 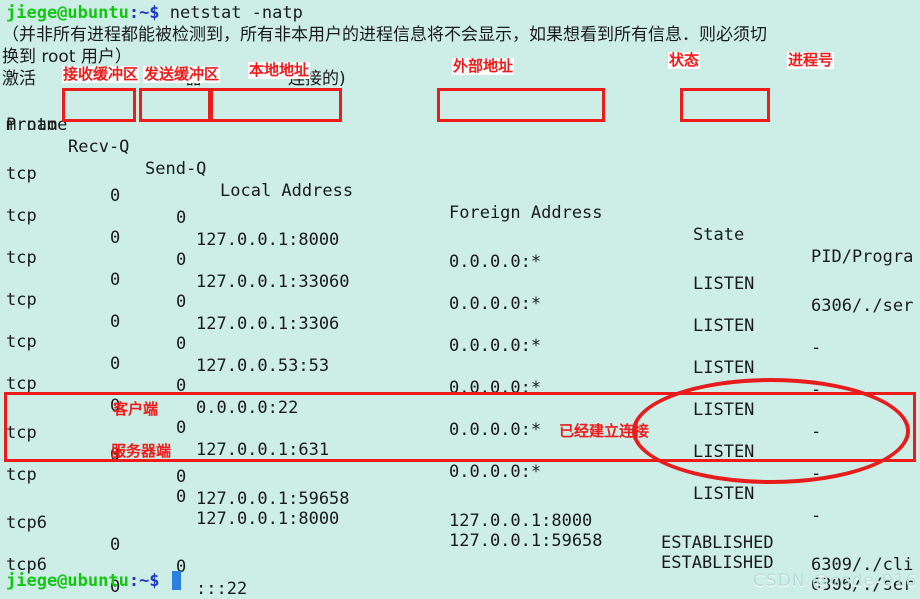 What do you see at coordinates (273, 499) in the screenshot?
I see `cell-local: 127.0.0.1:59658` at bounding box center [273, 499].